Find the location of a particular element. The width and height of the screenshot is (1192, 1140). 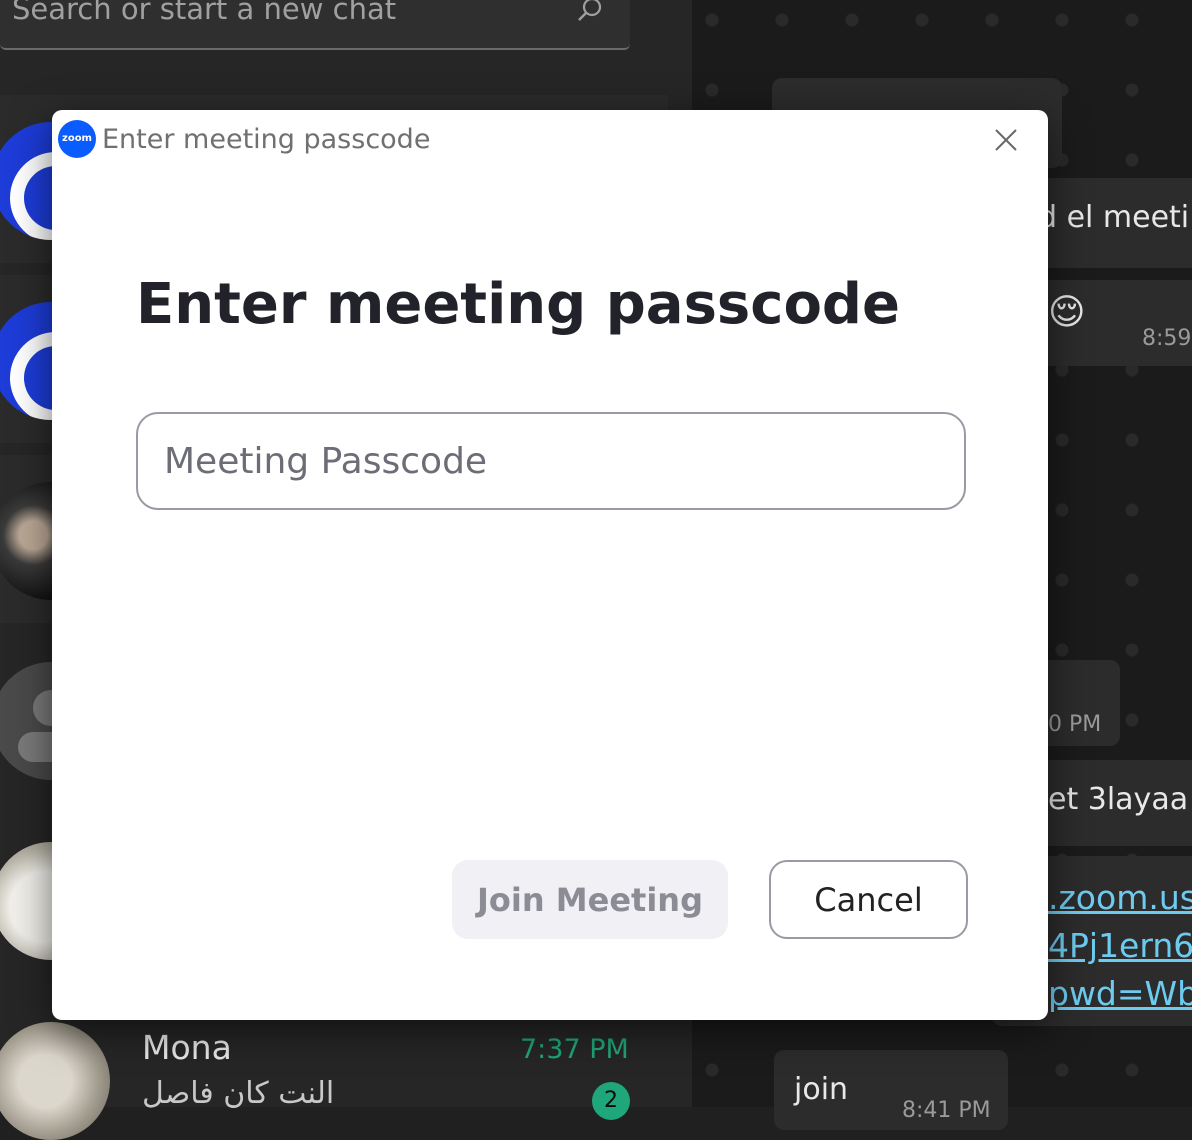

search-placeholder: Search or start a new chat is located at coordinates (204, 13).